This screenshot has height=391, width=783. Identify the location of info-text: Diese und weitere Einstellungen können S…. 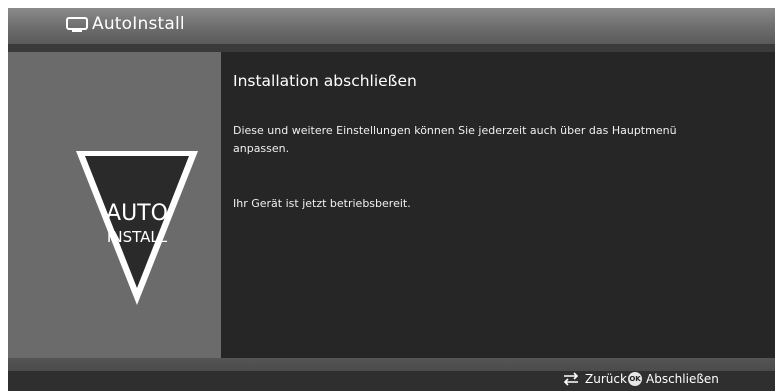
(455, 139).